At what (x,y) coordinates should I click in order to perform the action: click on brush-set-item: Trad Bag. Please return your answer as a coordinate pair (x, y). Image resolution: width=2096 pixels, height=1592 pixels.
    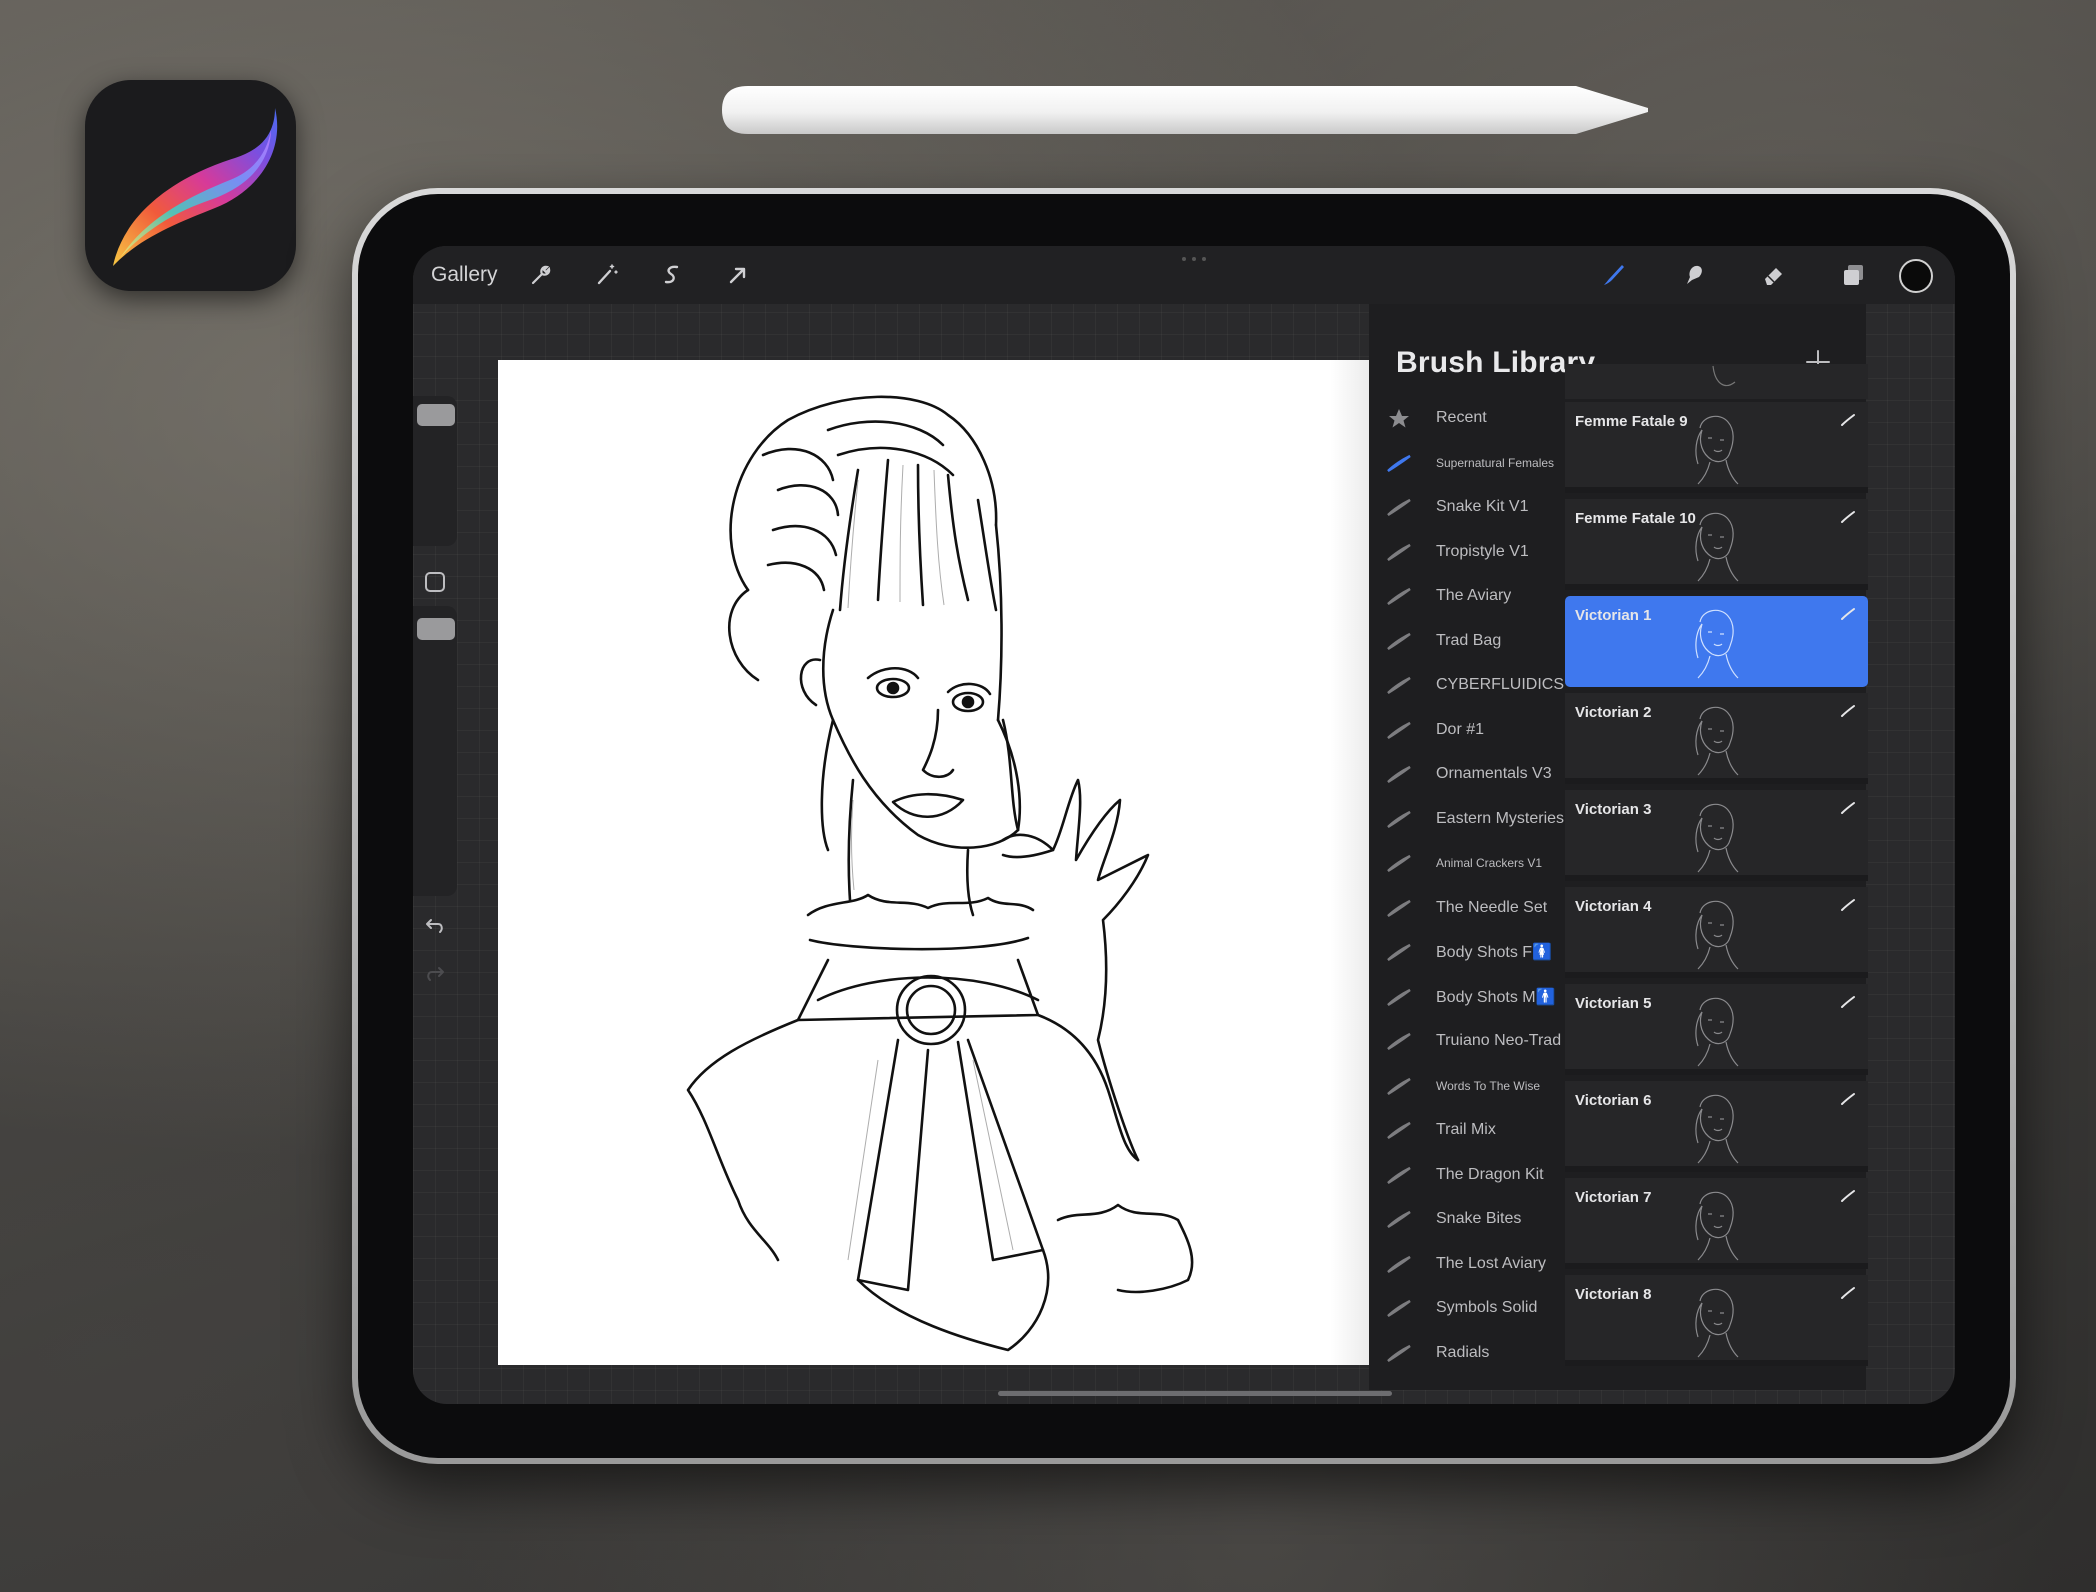
    Looking at the image, I should click on (1467, 641).